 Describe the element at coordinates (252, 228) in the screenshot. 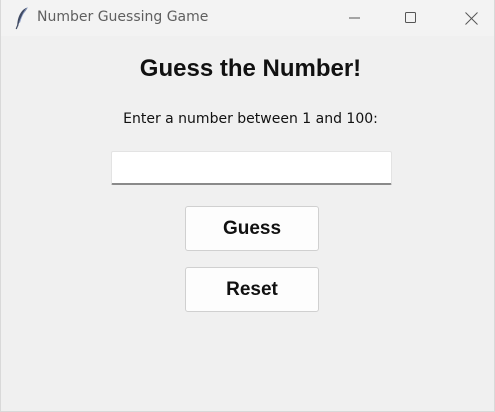

I see `guess-button: Guess` at that location.